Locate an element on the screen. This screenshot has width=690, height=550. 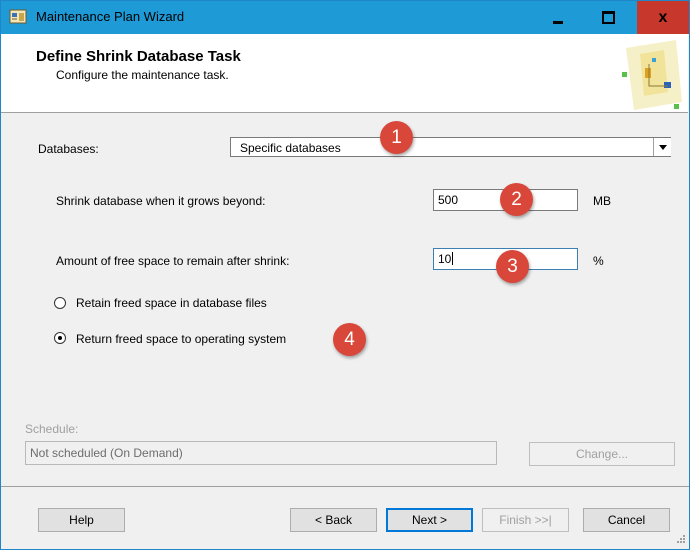
minimize-icon is located at coordinates (558, 22).